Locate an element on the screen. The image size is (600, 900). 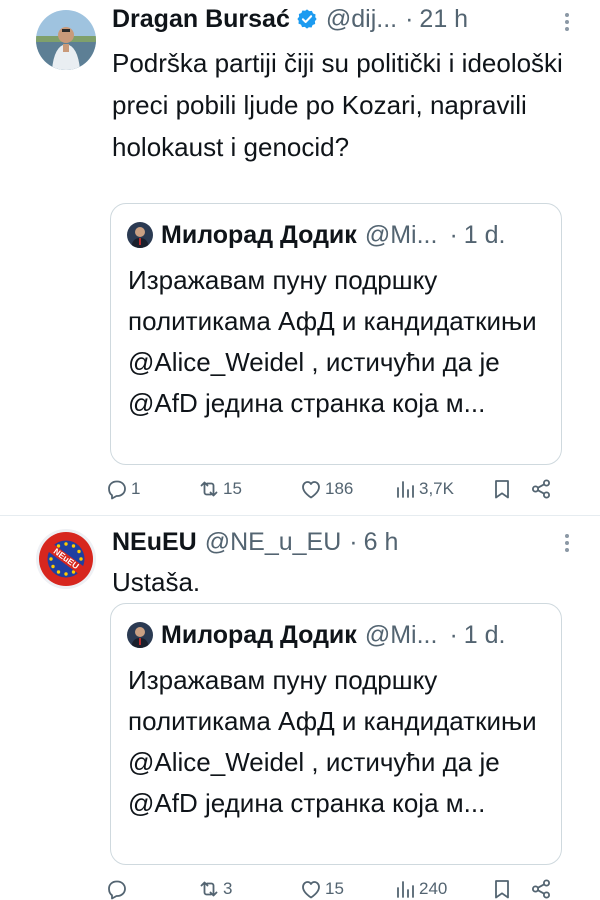
tweet-text: Ustaša. is located at coordinates (156, 582).